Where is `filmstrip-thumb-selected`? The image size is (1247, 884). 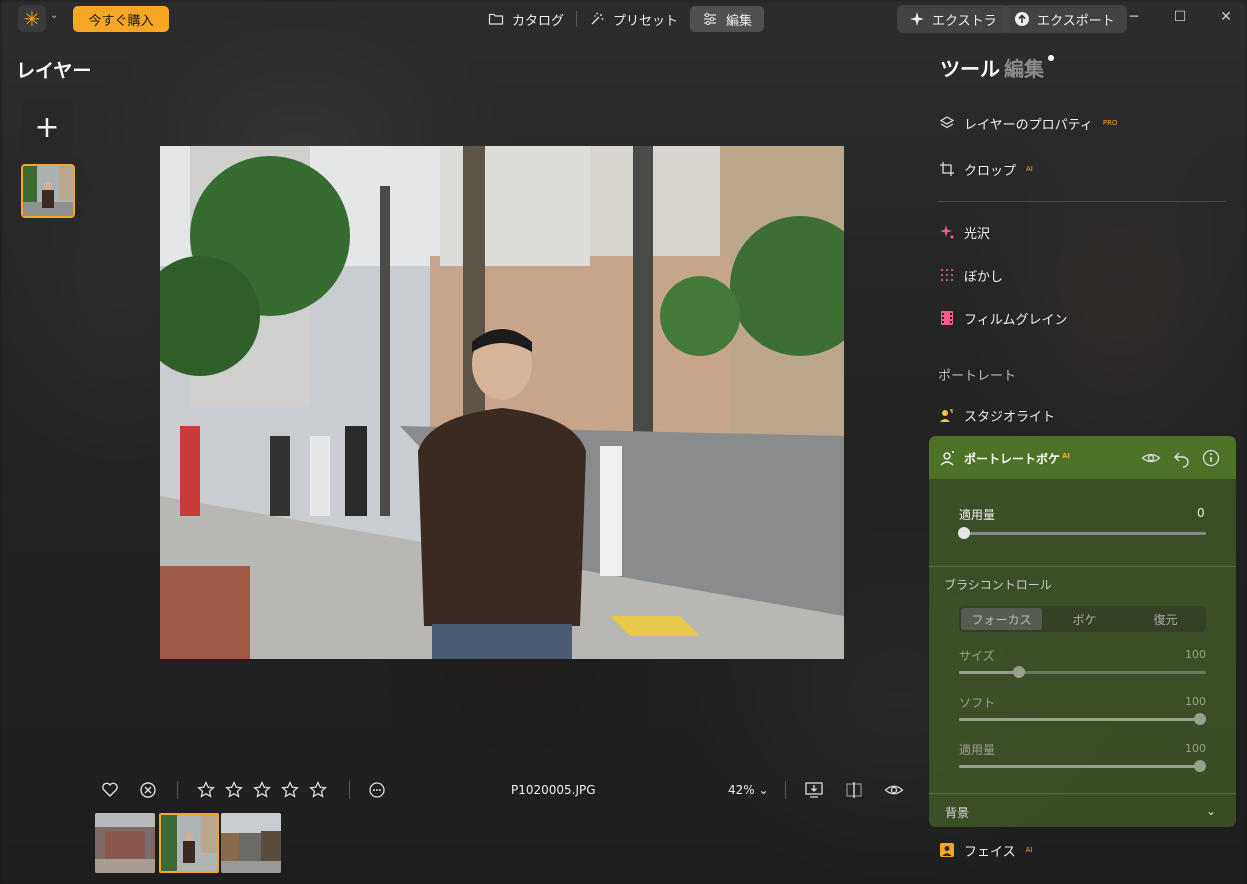 filmstrip-thumb-selected is located at coordinates (189, 843).